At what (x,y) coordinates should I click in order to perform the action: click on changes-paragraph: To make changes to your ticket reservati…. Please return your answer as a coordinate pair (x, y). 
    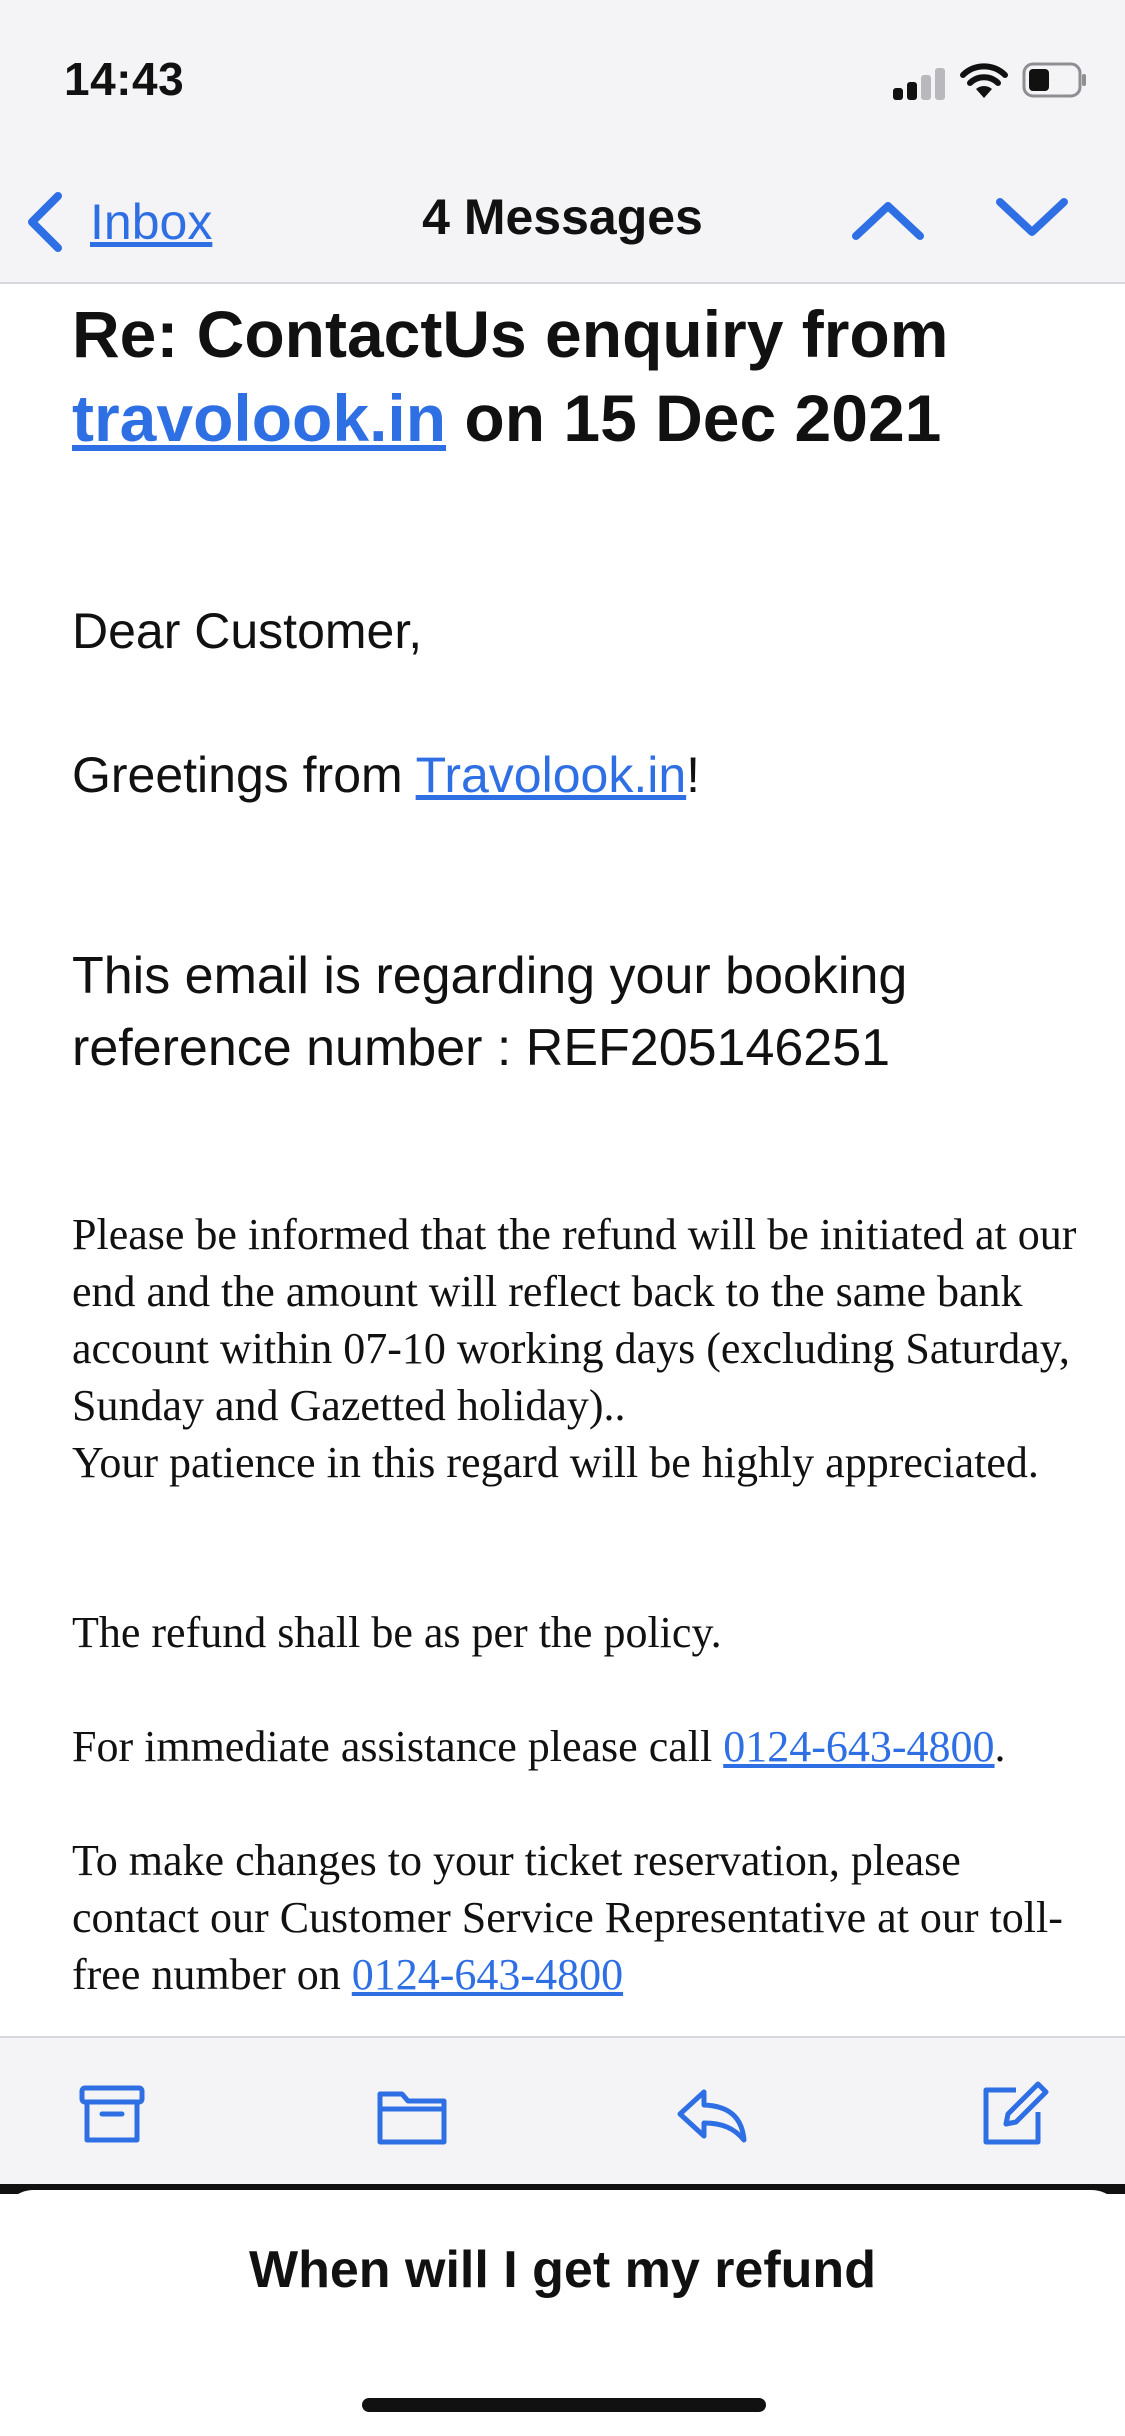
    Looking at the image, I should click on (577, 1917).